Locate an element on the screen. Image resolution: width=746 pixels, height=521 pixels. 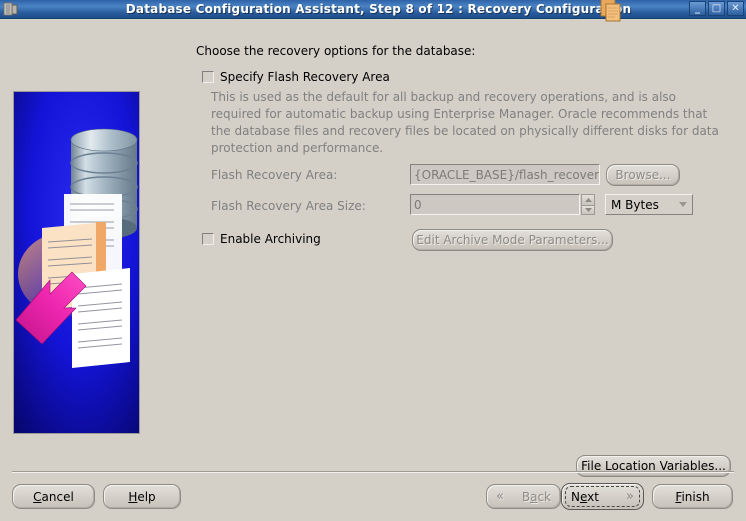
checkbox-label: Specify Flash Recovery Area is located at coordinates (305, 77).